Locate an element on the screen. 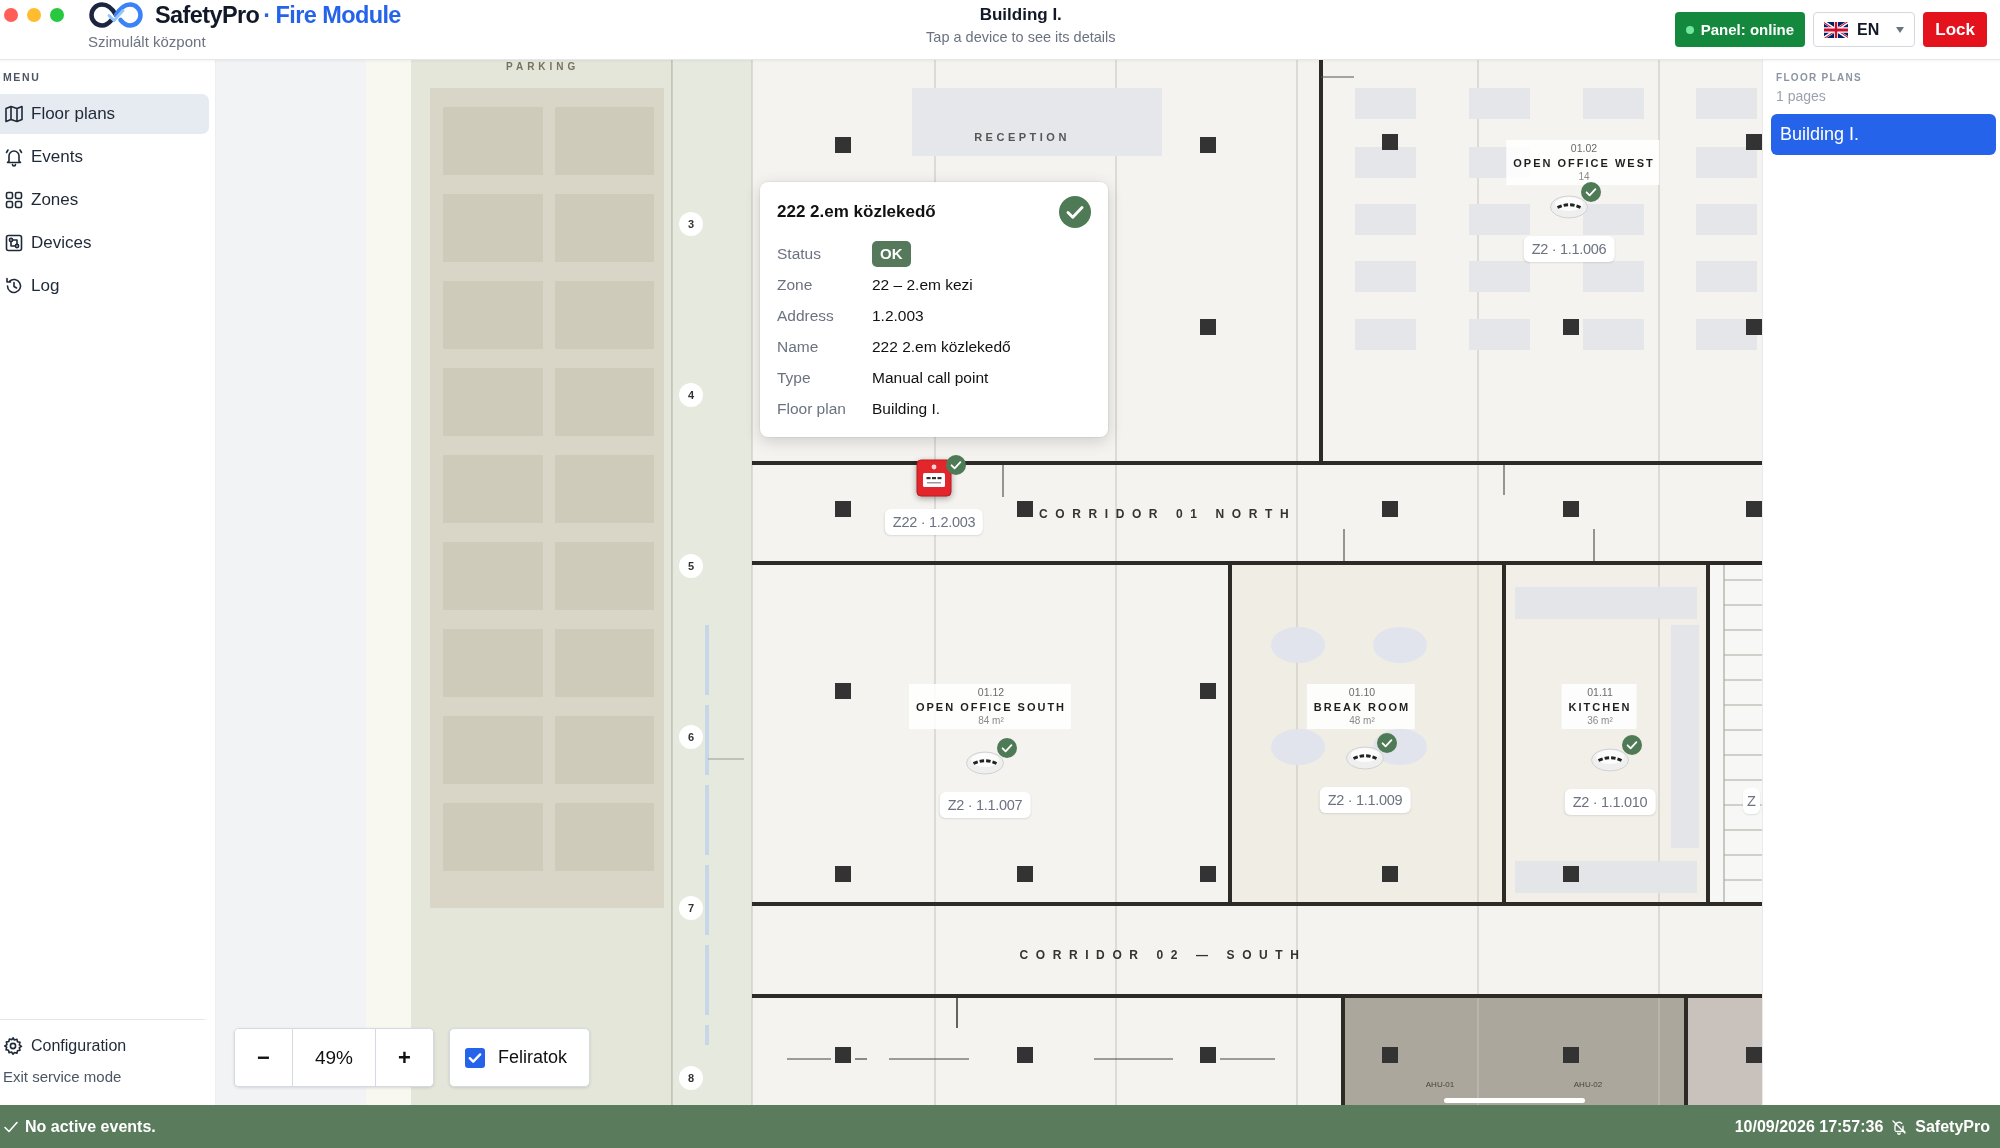 The image size is (2000, 1148). call-point-icon is located at coordinates (934, 478).